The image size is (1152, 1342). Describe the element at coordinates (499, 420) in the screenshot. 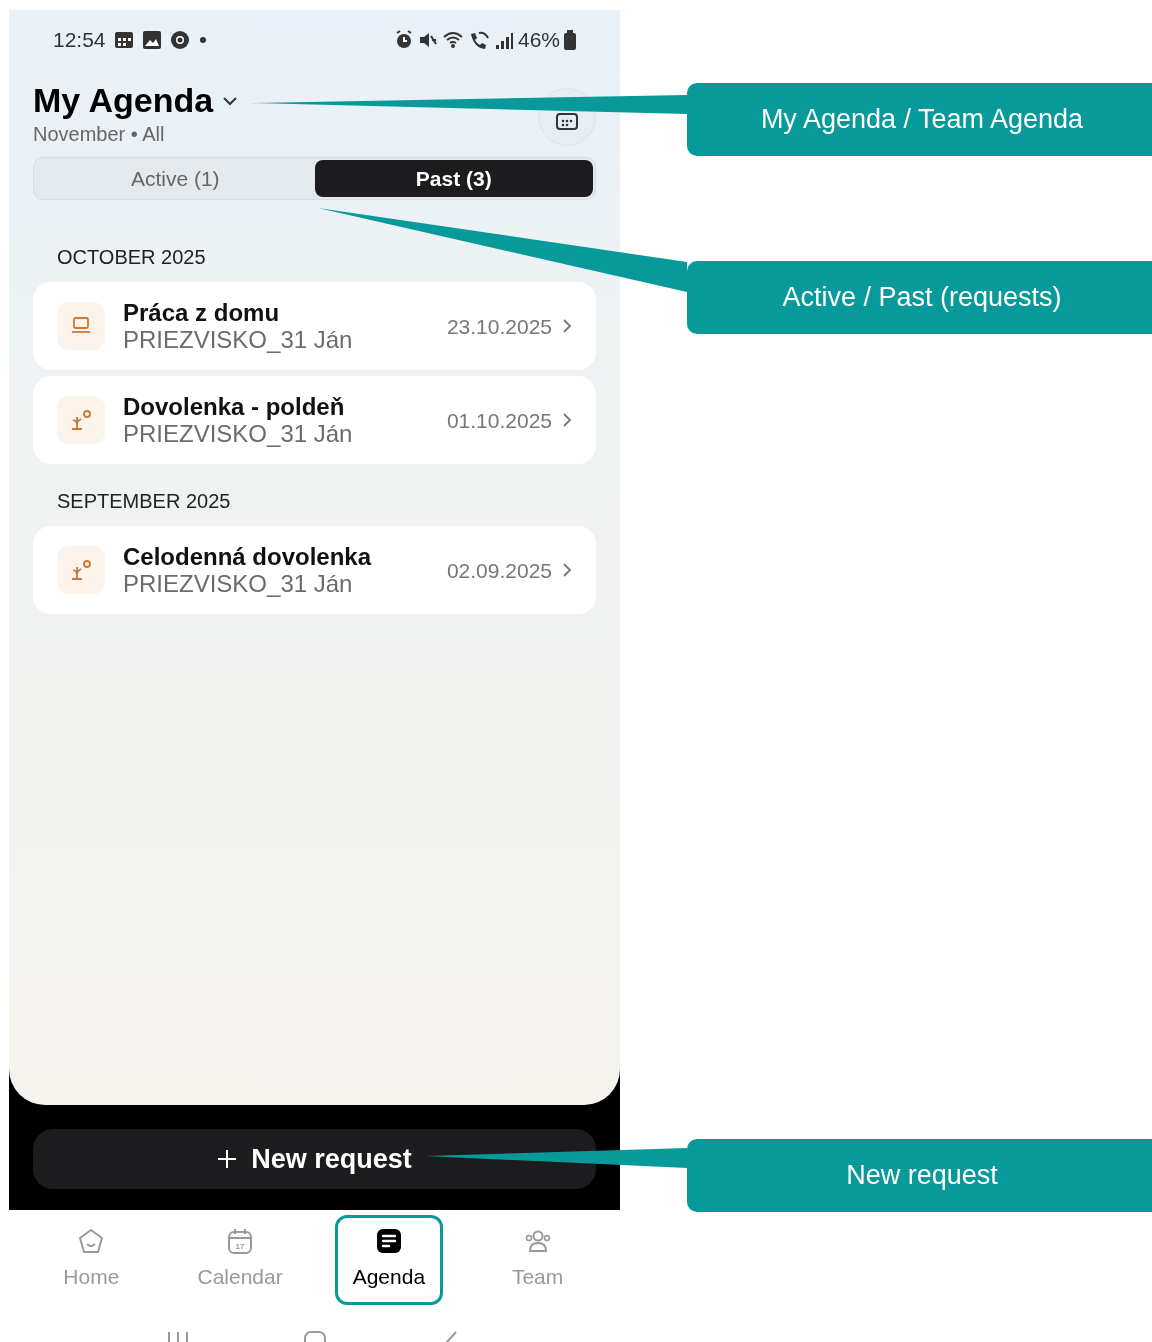

I see `request-date: 01.10.2025` at that location.